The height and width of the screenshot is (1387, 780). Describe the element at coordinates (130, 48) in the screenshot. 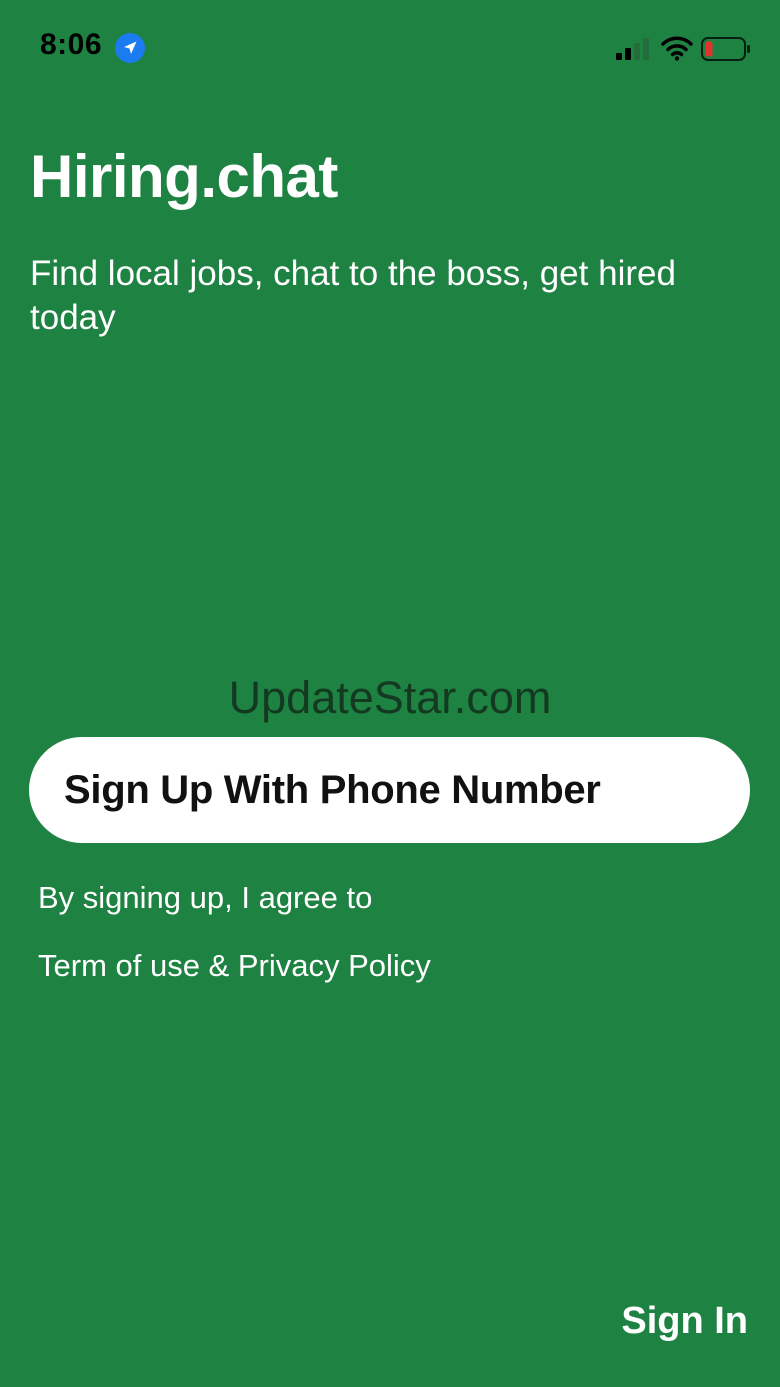

I see `location-arrow-icon` at that location.